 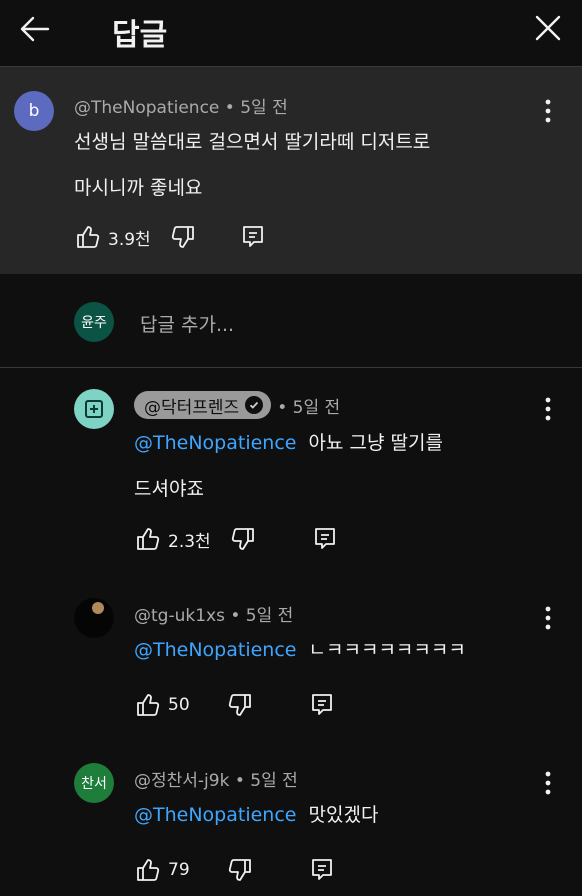 I want to click on comment-text-line: 마시니까 좋네요, so click(x=138, y=188).